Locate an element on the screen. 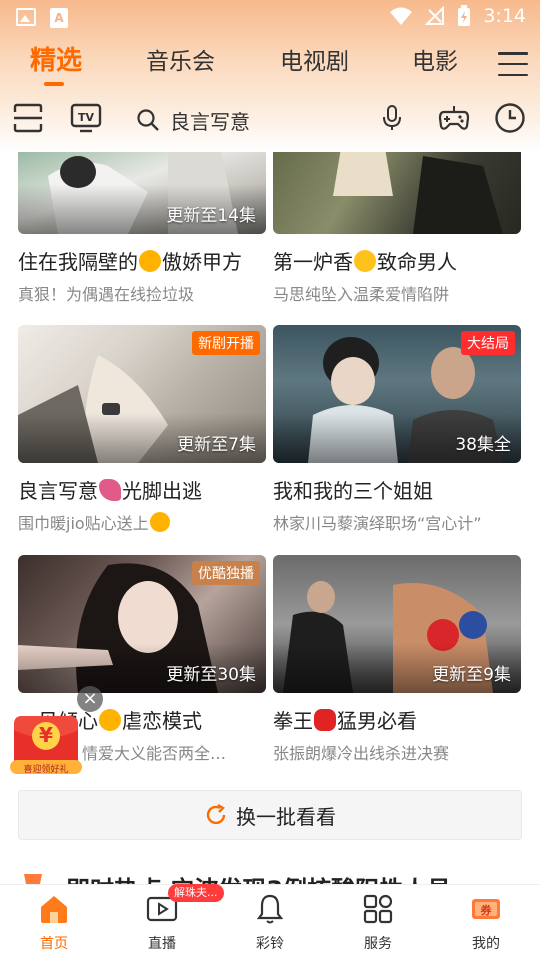  blushing-face-emoji-icon is located at coordinates (150, 261).